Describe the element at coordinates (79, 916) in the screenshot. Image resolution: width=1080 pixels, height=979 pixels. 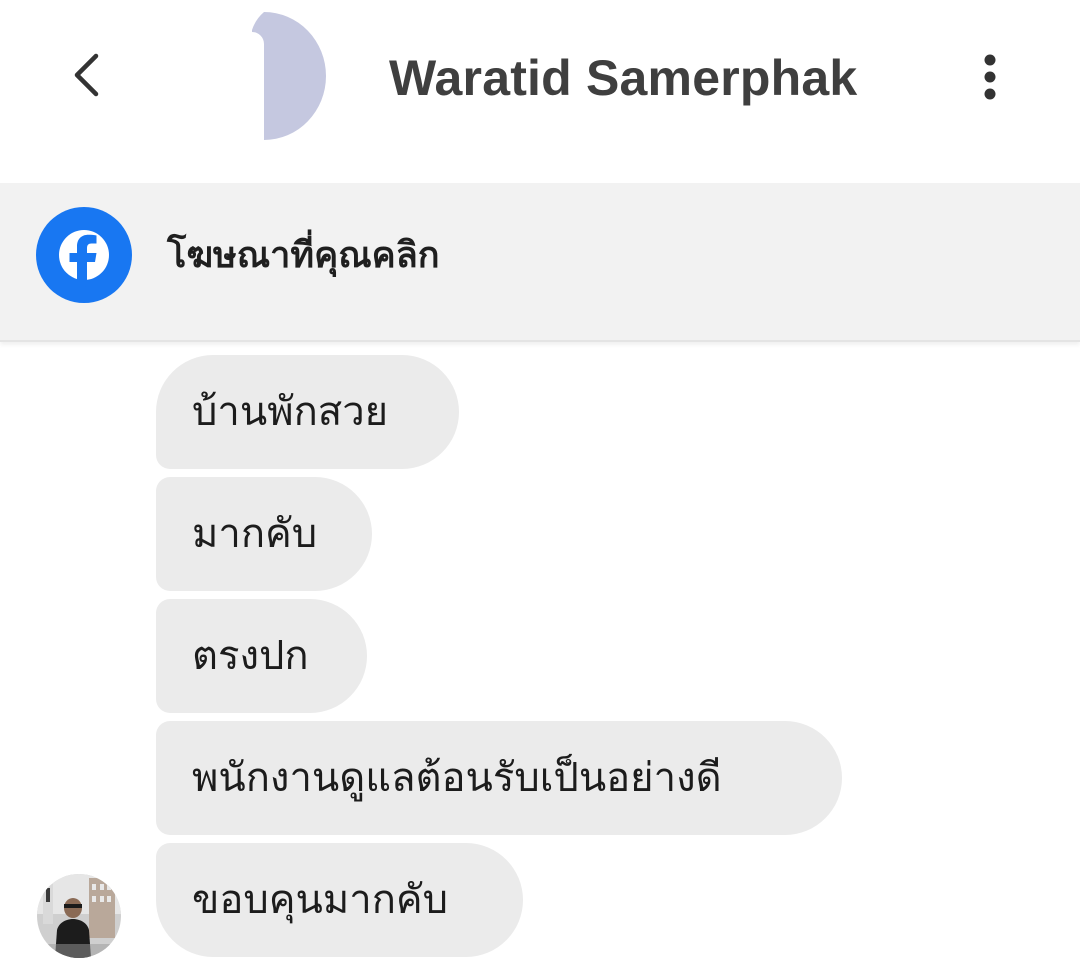
I see `sender-avatar` at that location.